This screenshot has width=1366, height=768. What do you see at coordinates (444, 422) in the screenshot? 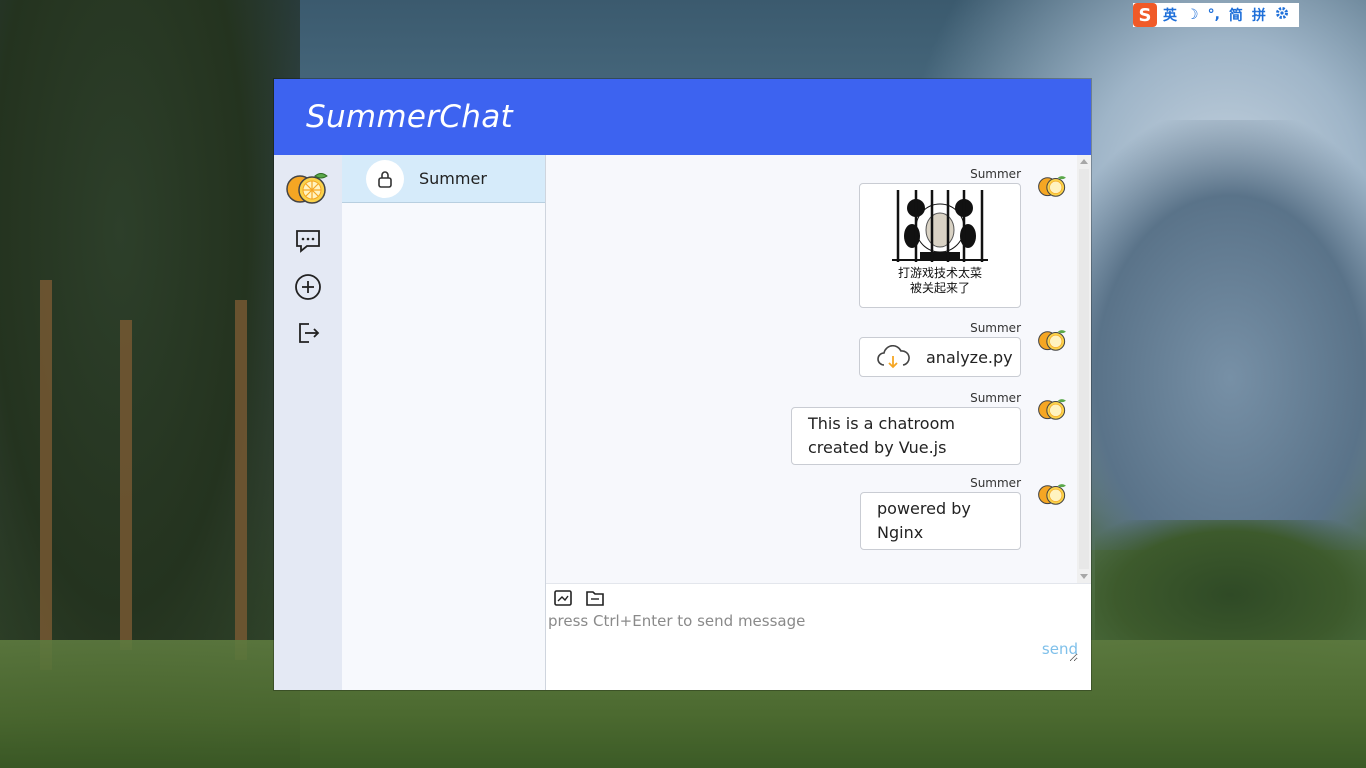
I see `room-list: Summer` at bounding box center [444, 422].